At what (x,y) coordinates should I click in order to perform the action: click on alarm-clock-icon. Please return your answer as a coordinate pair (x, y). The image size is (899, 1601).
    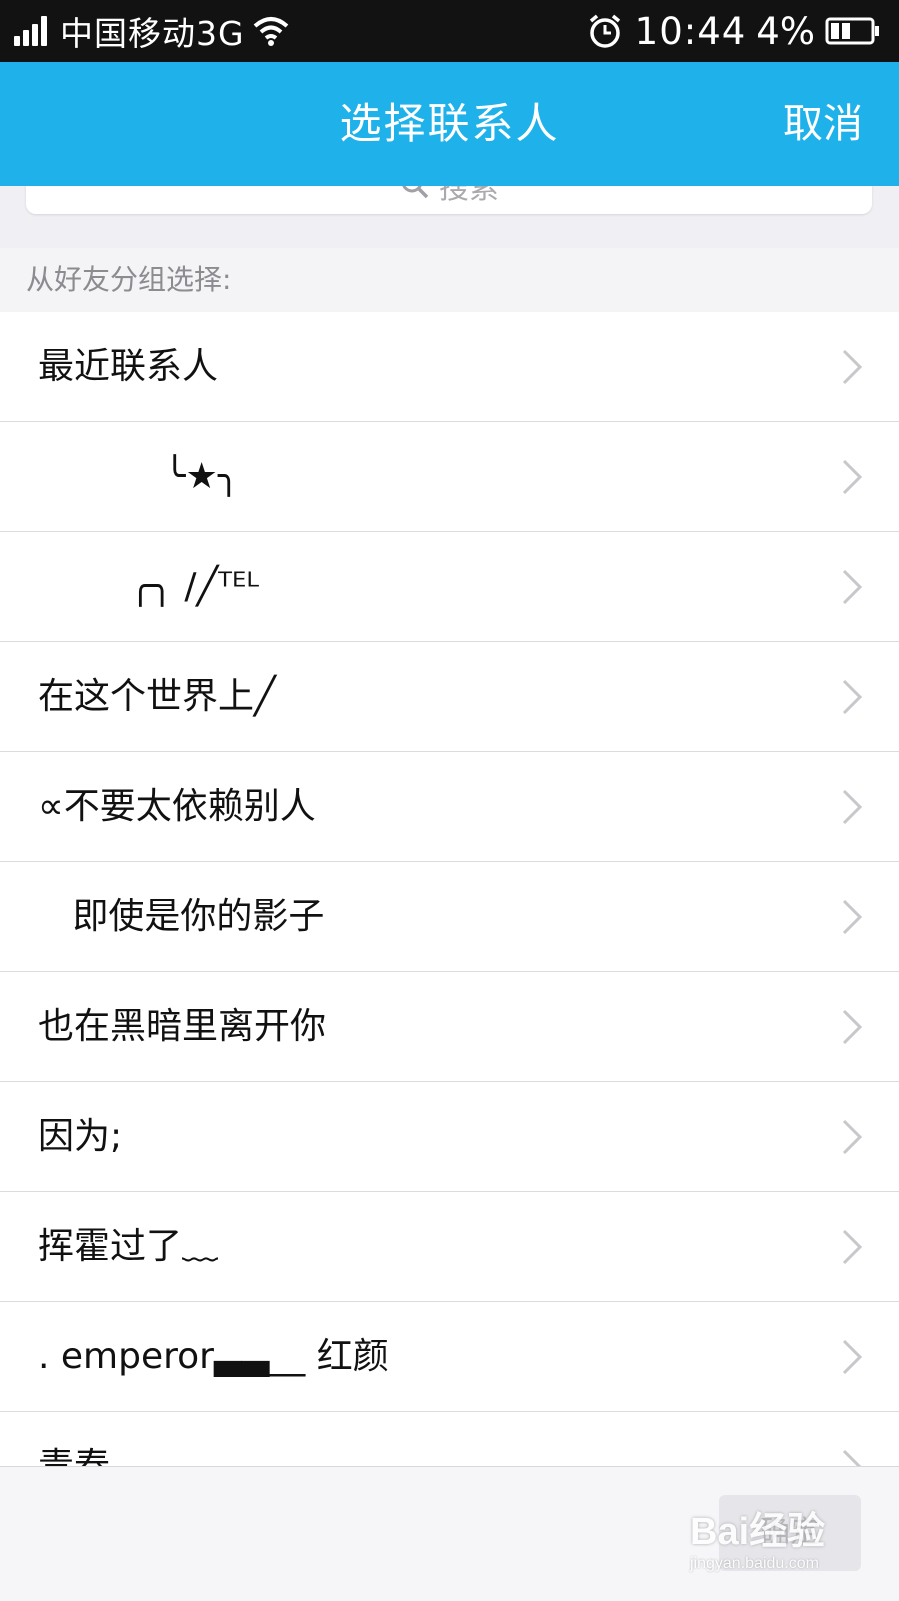
    Looking at the image, I should click on (604, 31).